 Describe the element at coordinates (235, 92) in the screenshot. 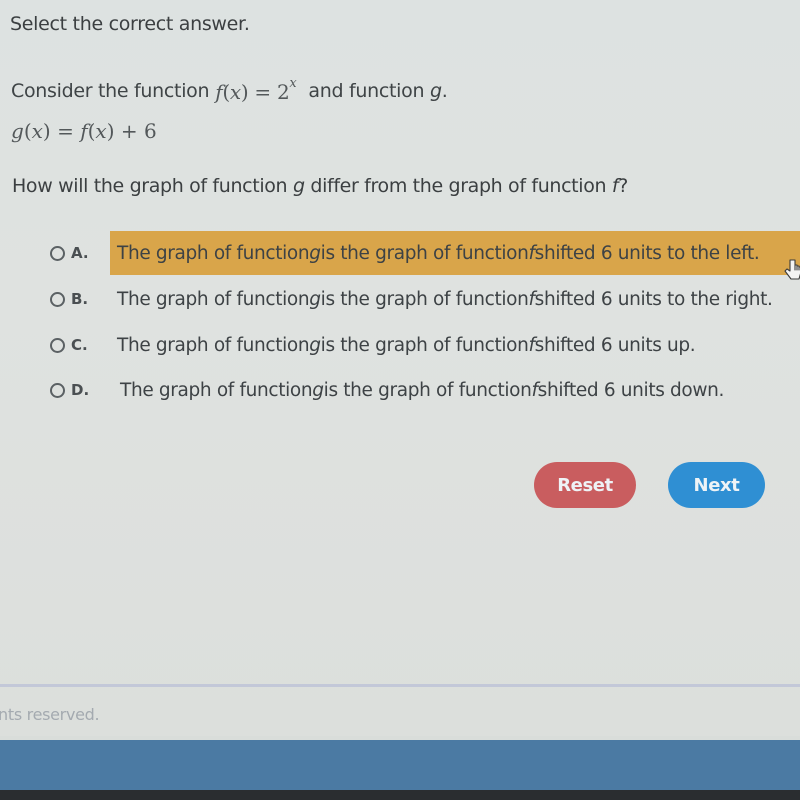

I see `f-var: x` at that location.